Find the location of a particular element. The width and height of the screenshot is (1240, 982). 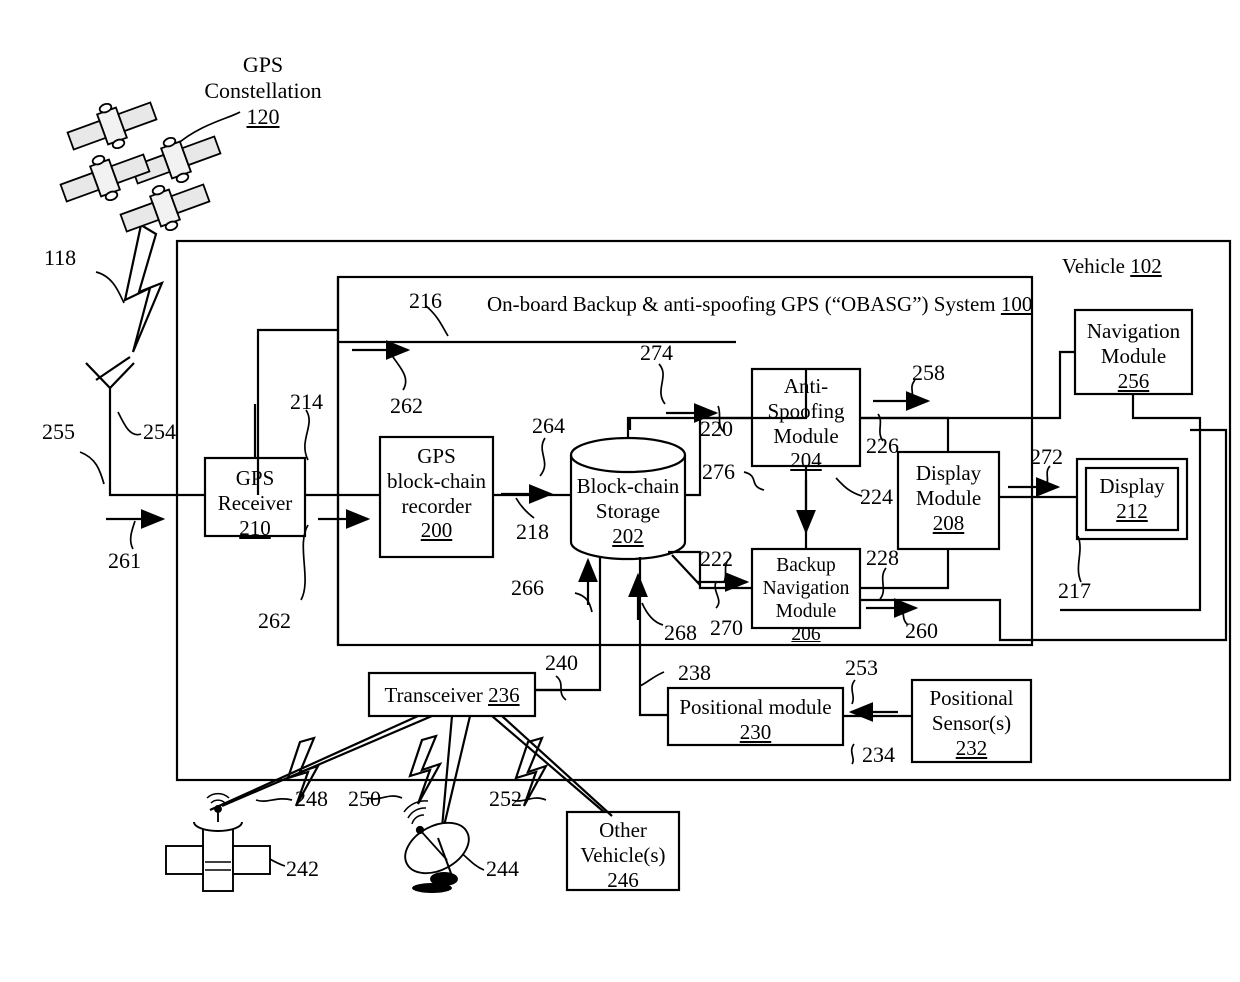

ref-272: 272 is located at coordinates (1046, 456).